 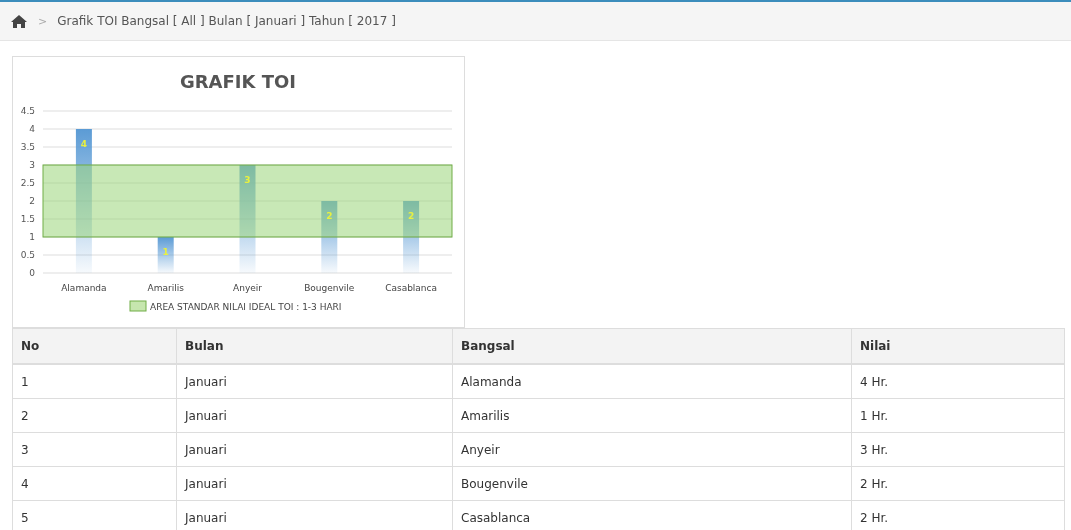 What do you see at coordinates (165, 288) in the screenshot?
I see `category-label: Amarilis` at bounding box center [165, 288].